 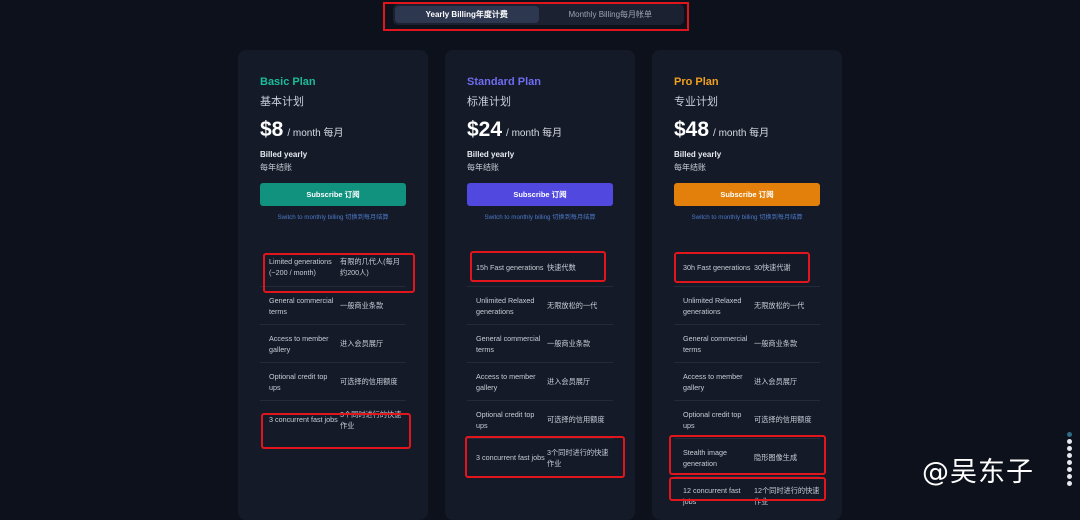 What do you see at coordinates (504, 82) in the screenshot?
I see `plan-name: Standard Plan` at bounding box center [504, 82].